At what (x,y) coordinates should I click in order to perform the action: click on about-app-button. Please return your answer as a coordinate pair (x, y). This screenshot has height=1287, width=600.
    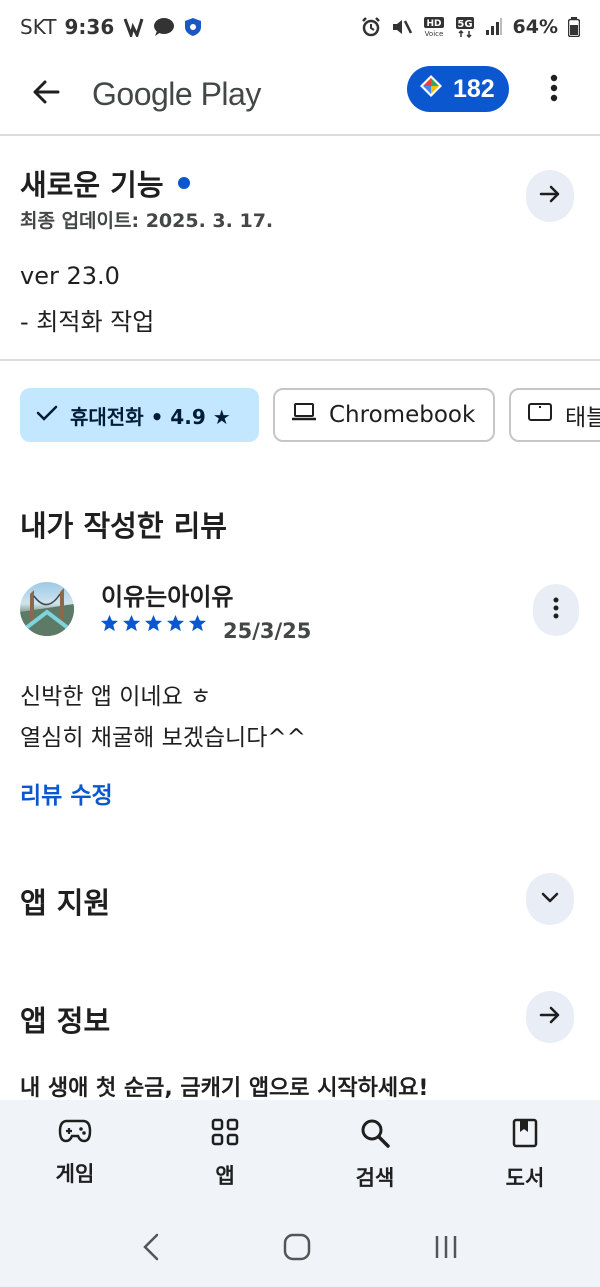
    Looking at the image, I should click on (550, 1017).